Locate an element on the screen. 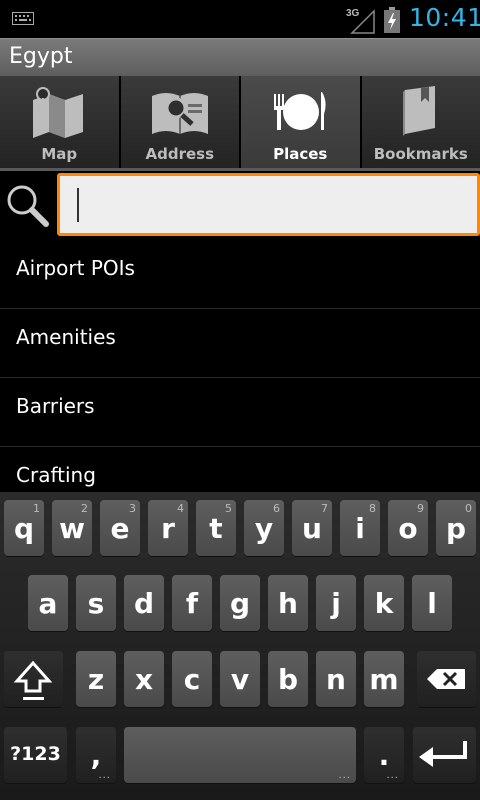 The width and height of the screenshot is (480, 800). battery-charging-icon is located at coordinates (392, 20).